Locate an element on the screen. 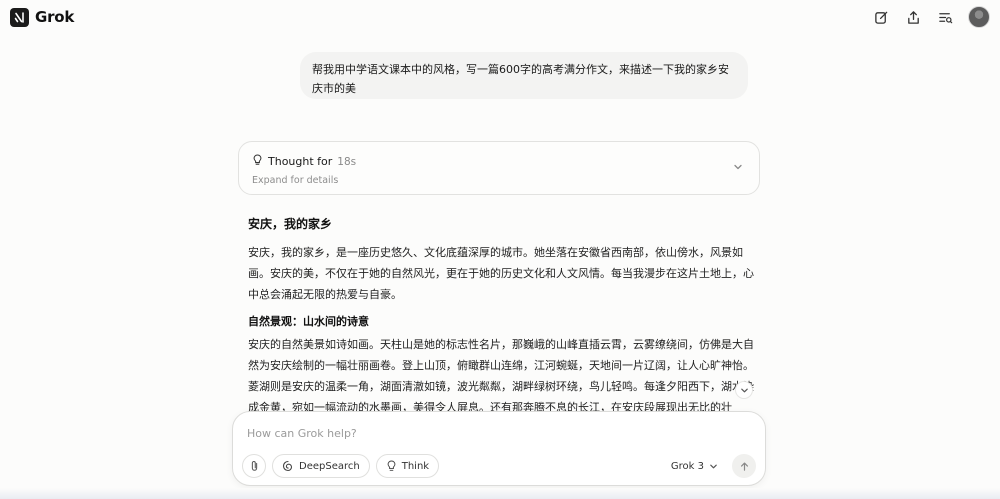  brand-name: Grok is located at coordinates (55, 17).